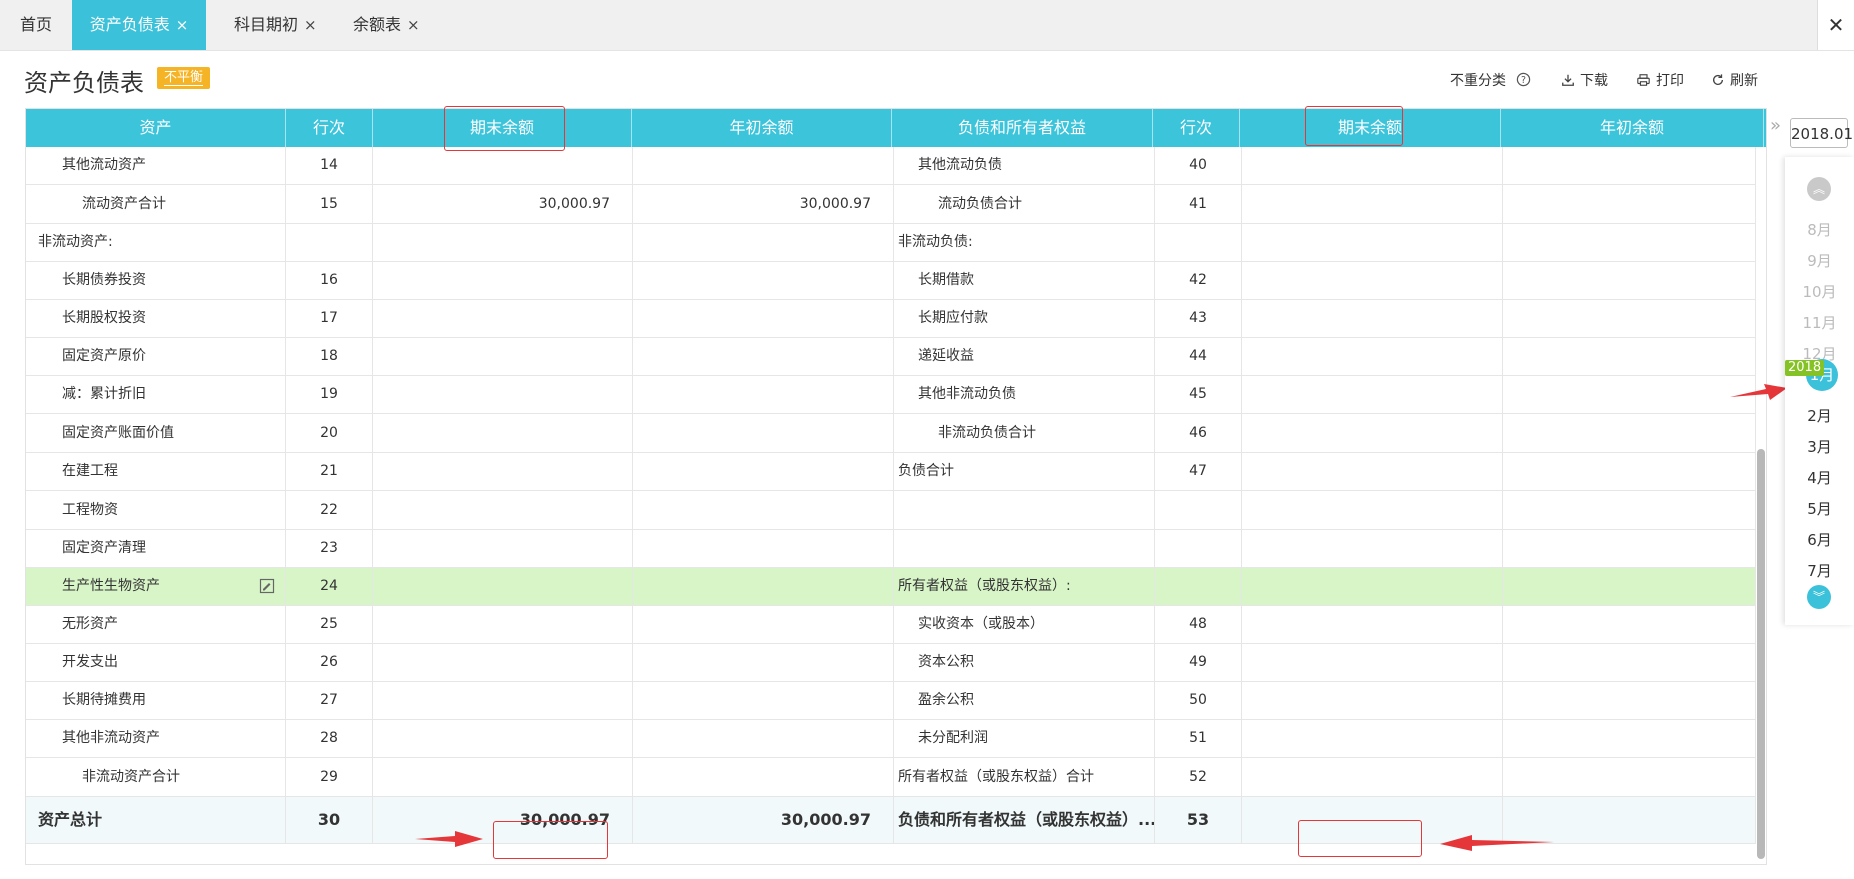 The height and width of the screenshot is (879, 1854). I want to click on month-item: 10月, so click(1819, 291).